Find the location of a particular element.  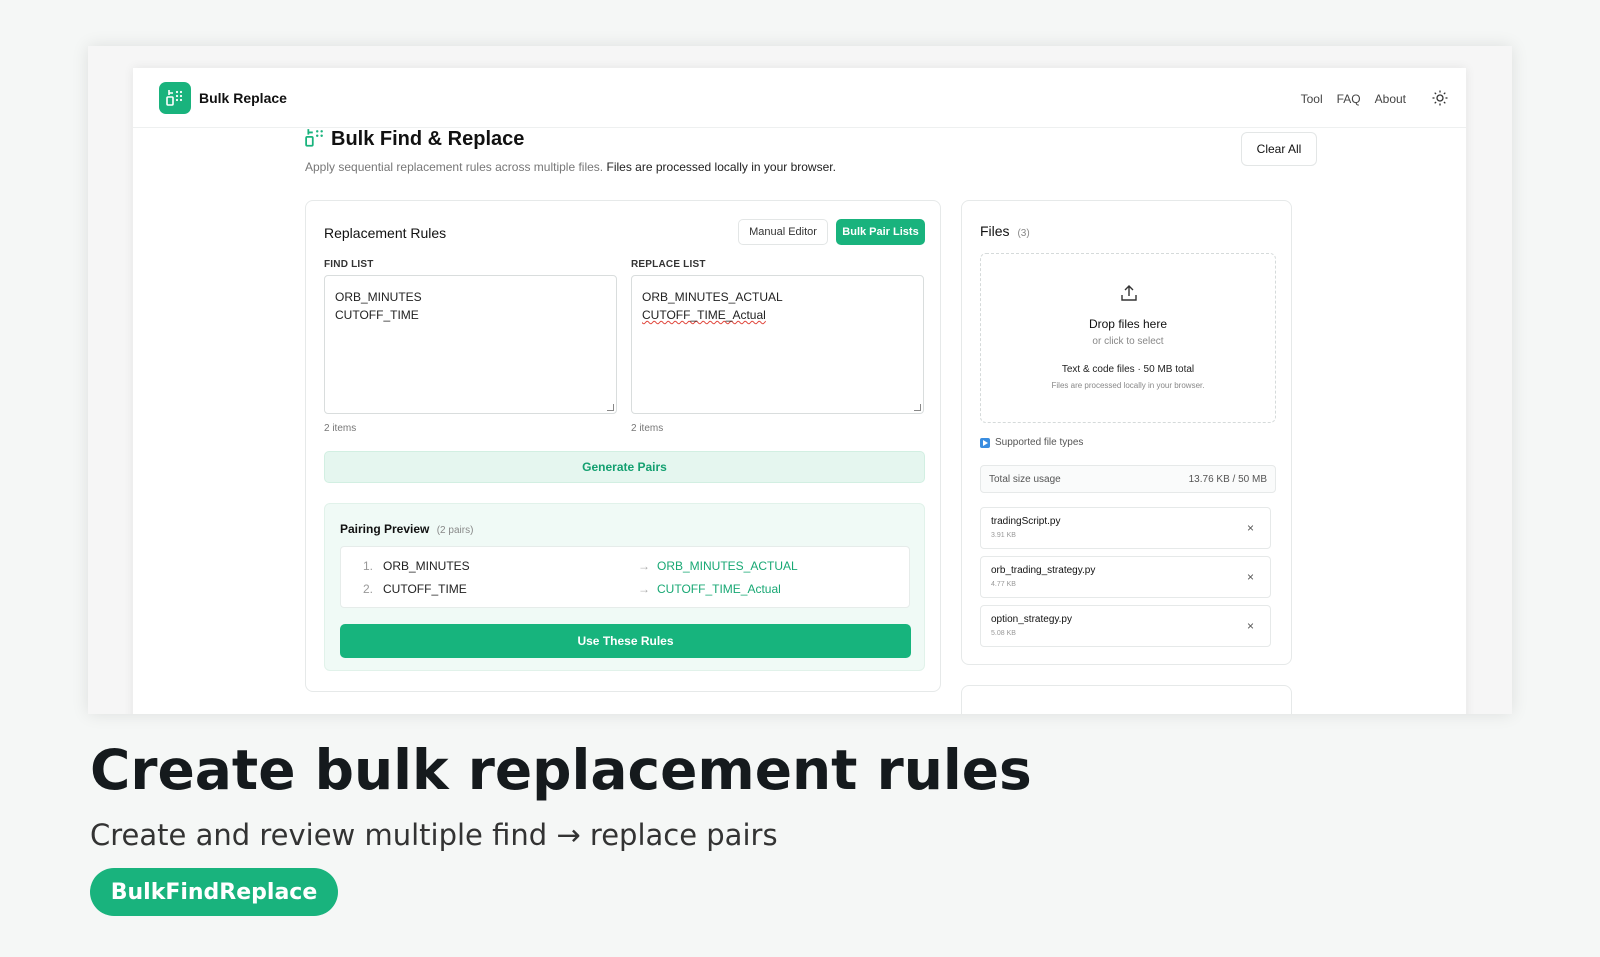

nav-about: About is located at coordinates (1390, 99).